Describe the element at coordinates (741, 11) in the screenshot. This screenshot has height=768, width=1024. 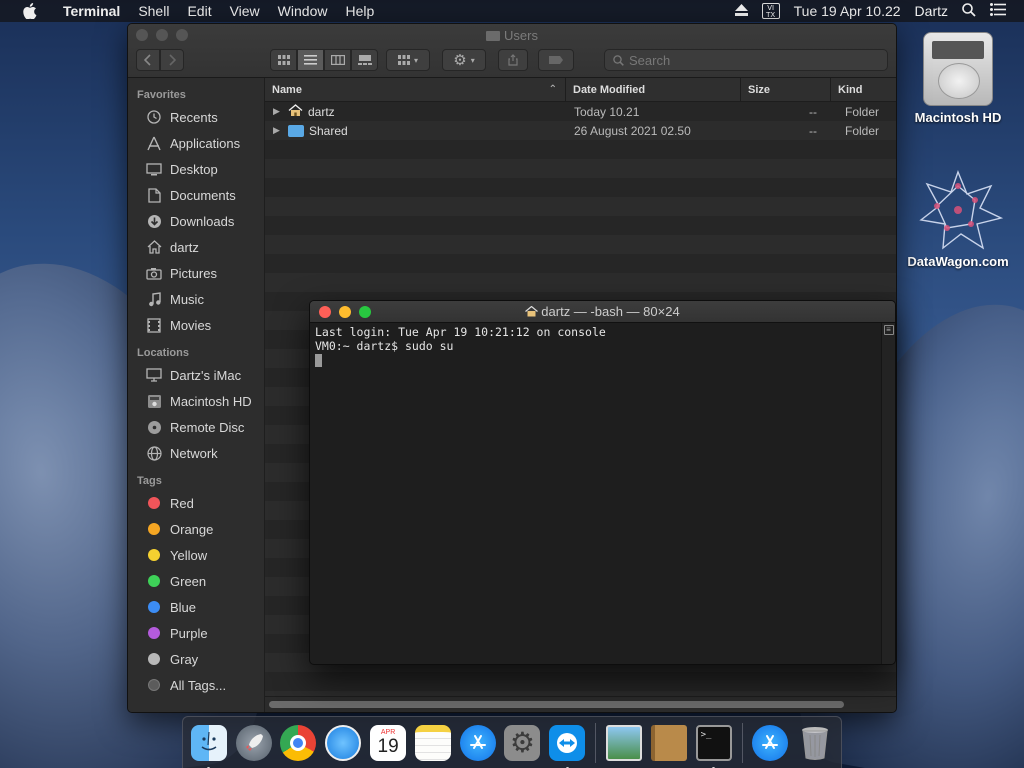
I see `eject-icon` at that location.